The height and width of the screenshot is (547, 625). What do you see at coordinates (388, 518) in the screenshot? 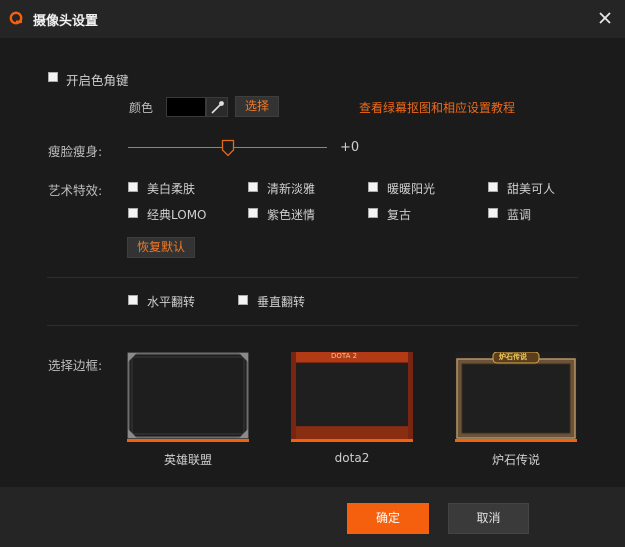
I see `ok-button: 确定` at bounding box center [388, 518].